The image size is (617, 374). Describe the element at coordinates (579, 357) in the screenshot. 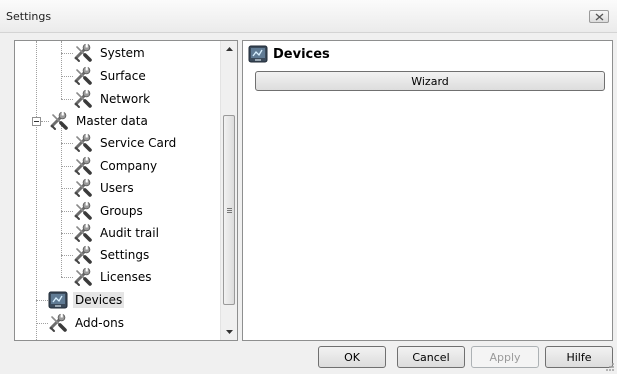

I see `help-button: Hilfe` at that location.